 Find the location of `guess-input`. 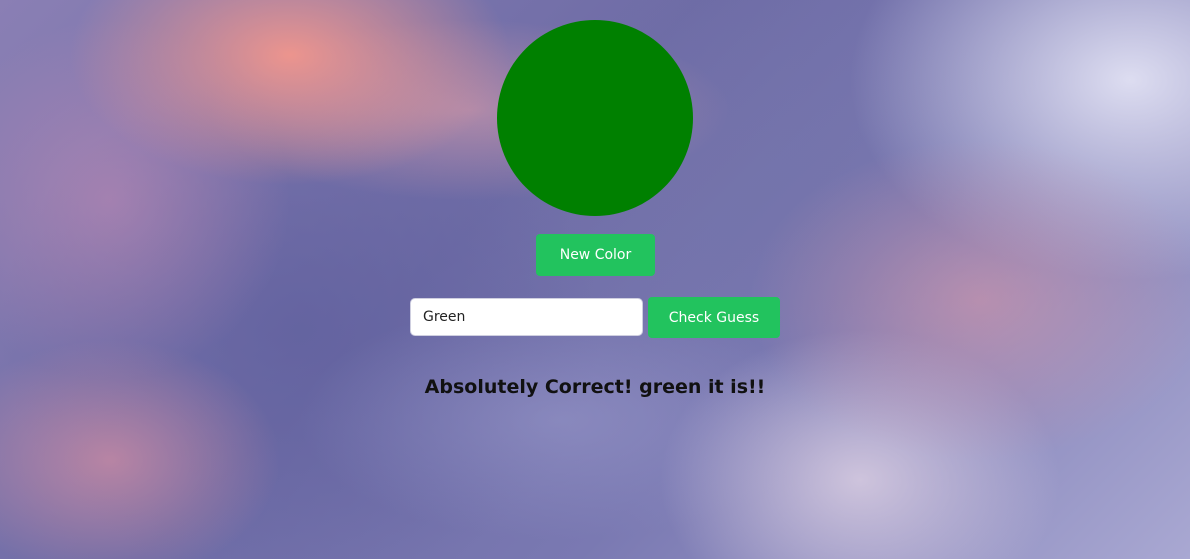

guess-input is located at coordinates (526, 317).